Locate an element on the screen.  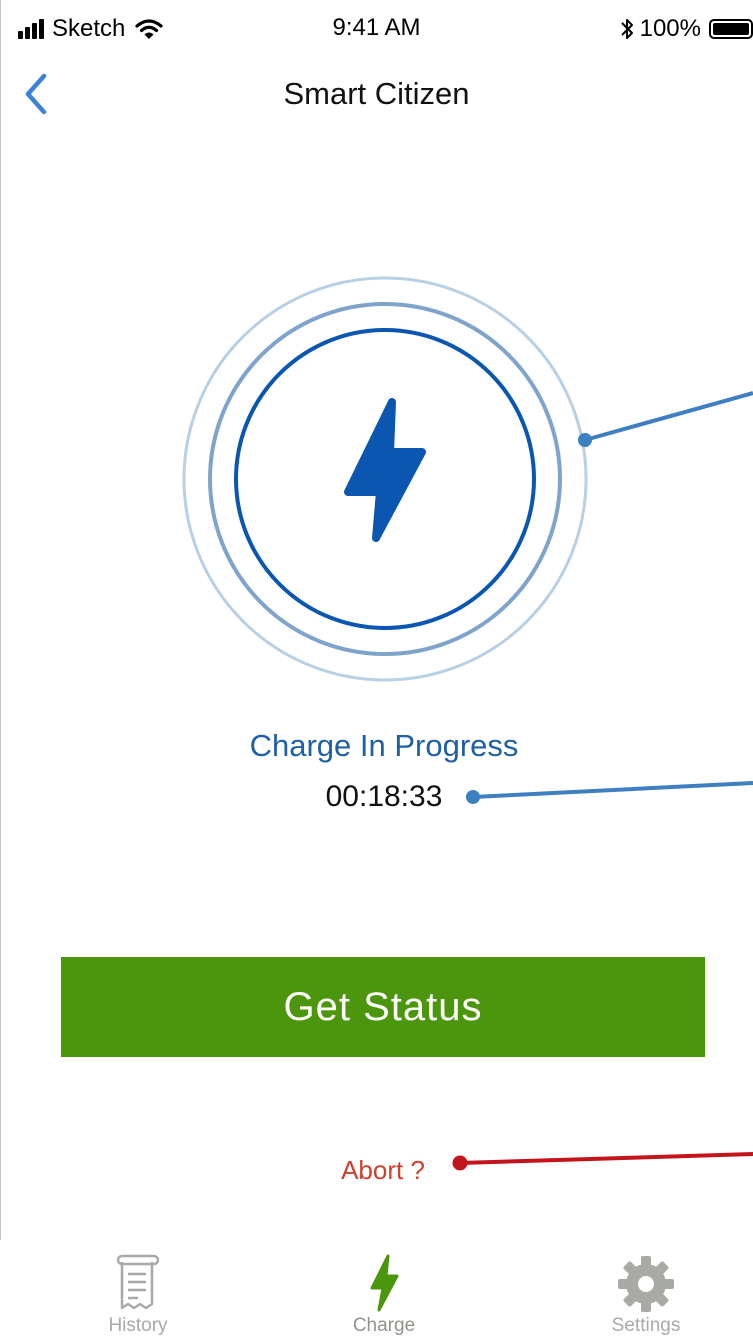
tab-charge: Charge is located at coordinates (384, 1290).